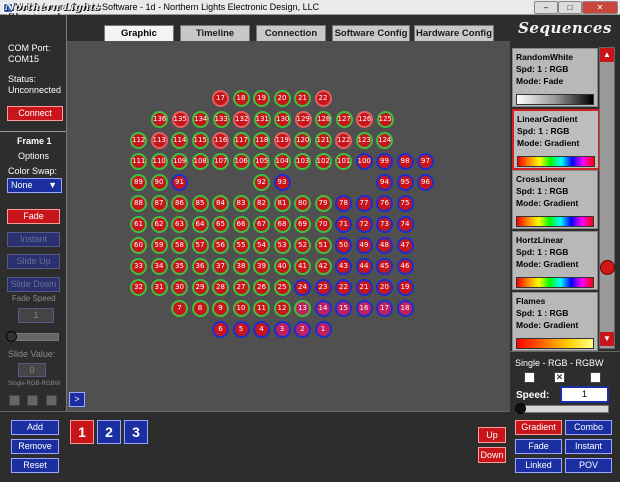 The width and height of the screenshot is (620, 482). I want to click on led-node: 56, so click(220, 245).